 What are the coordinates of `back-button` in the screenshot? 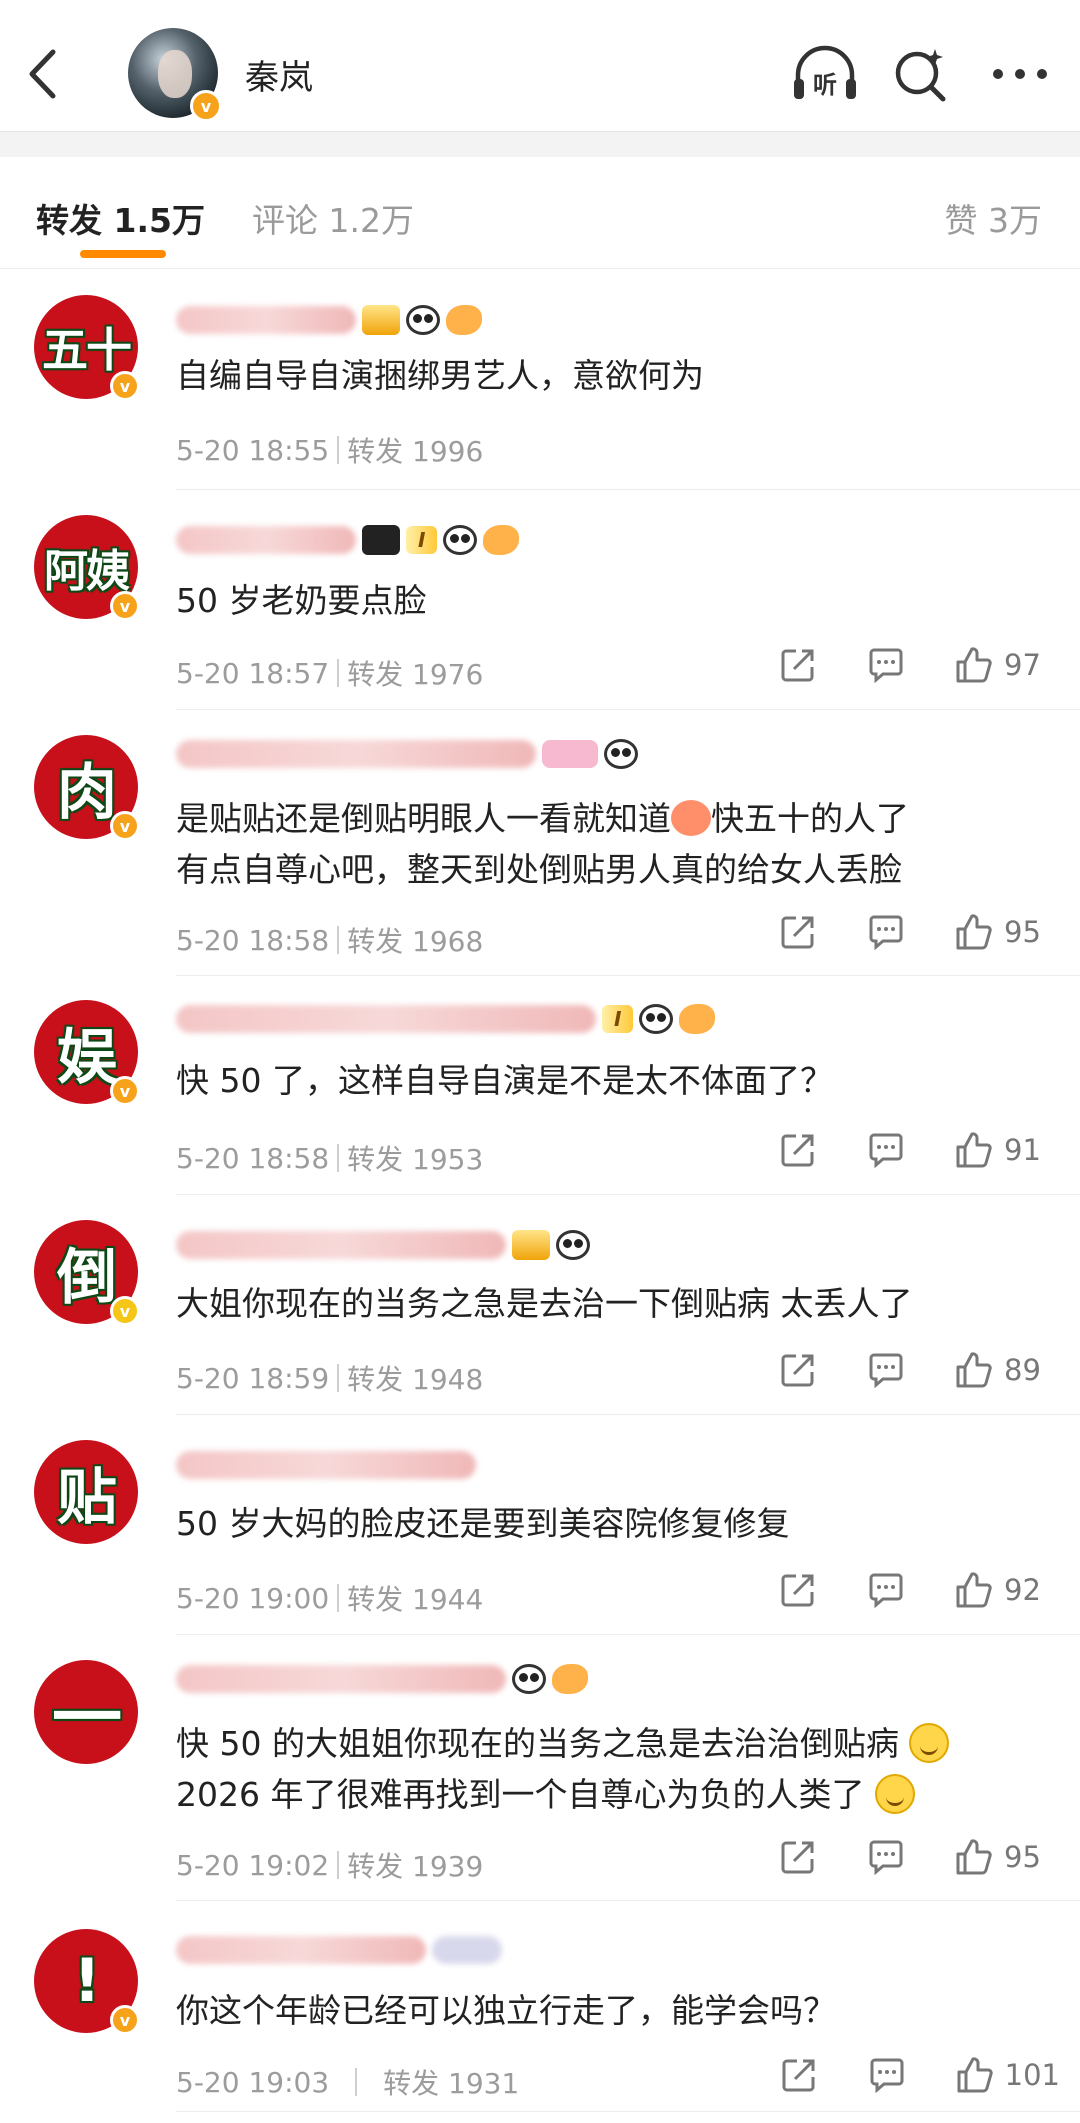 It's located at (42, 74).